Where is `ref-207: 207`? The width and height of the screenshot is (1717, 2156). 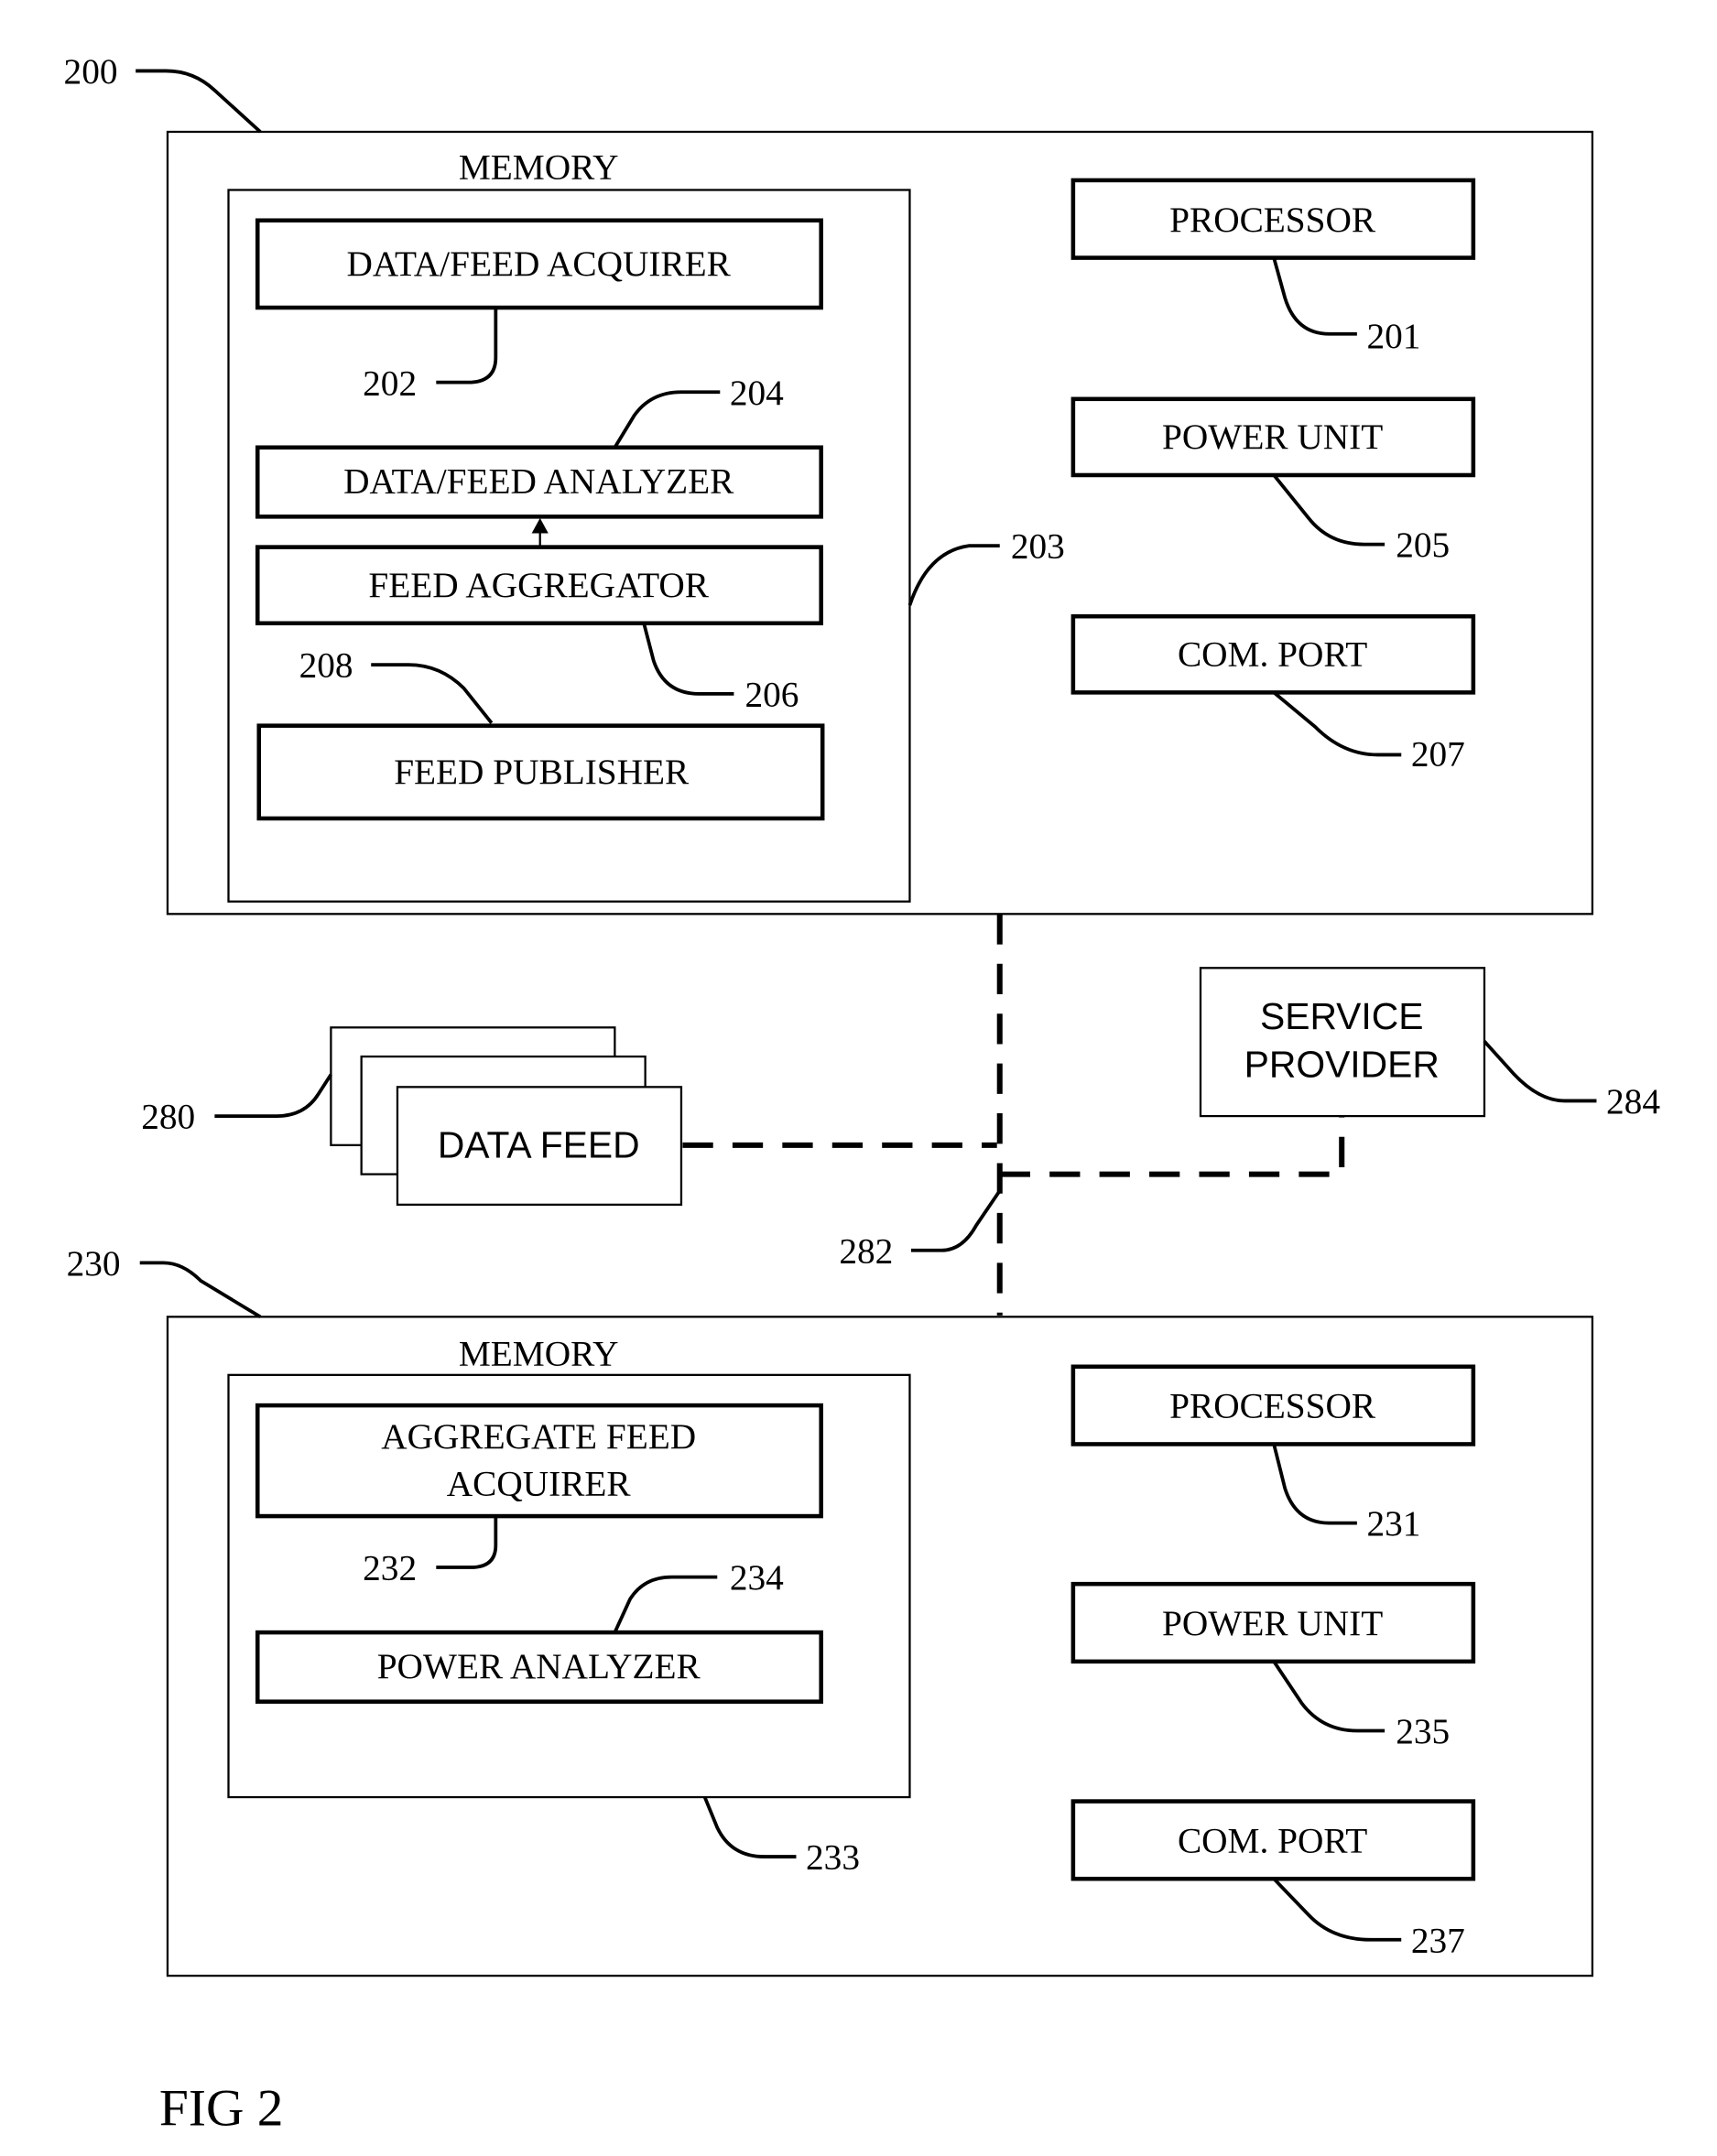 ref-207: 207 is located at coordinates (1438, 754).